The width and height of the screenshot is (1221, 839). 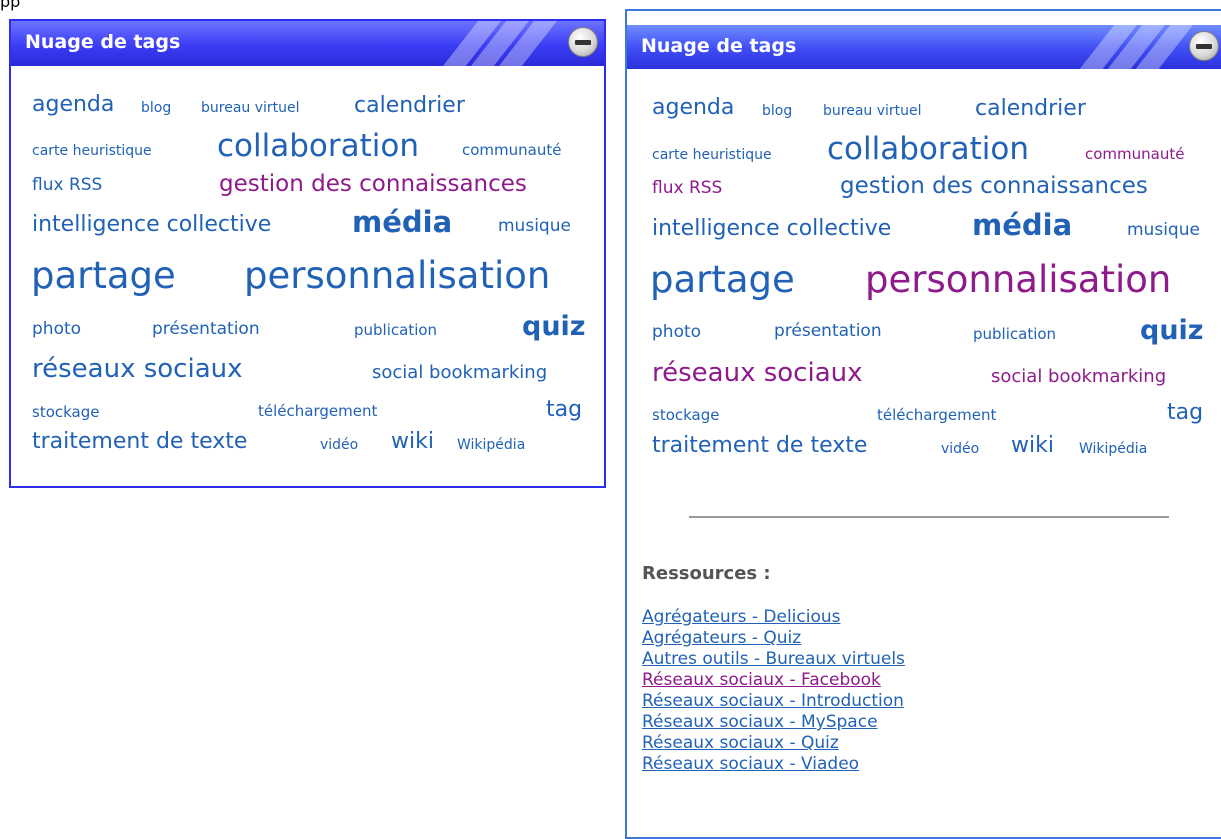 I want to click on resources-heading: Ressources :, so click(x=706, y=573).